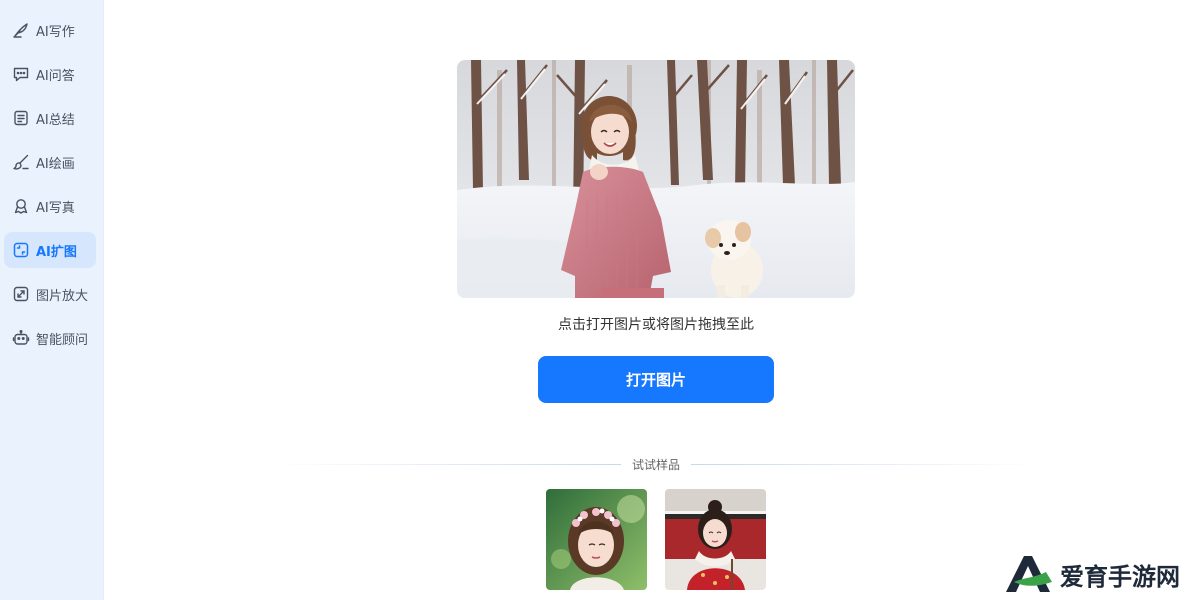 This screenshot has height=600, width=1200. I want to click on divider-left, so click(448, 464).